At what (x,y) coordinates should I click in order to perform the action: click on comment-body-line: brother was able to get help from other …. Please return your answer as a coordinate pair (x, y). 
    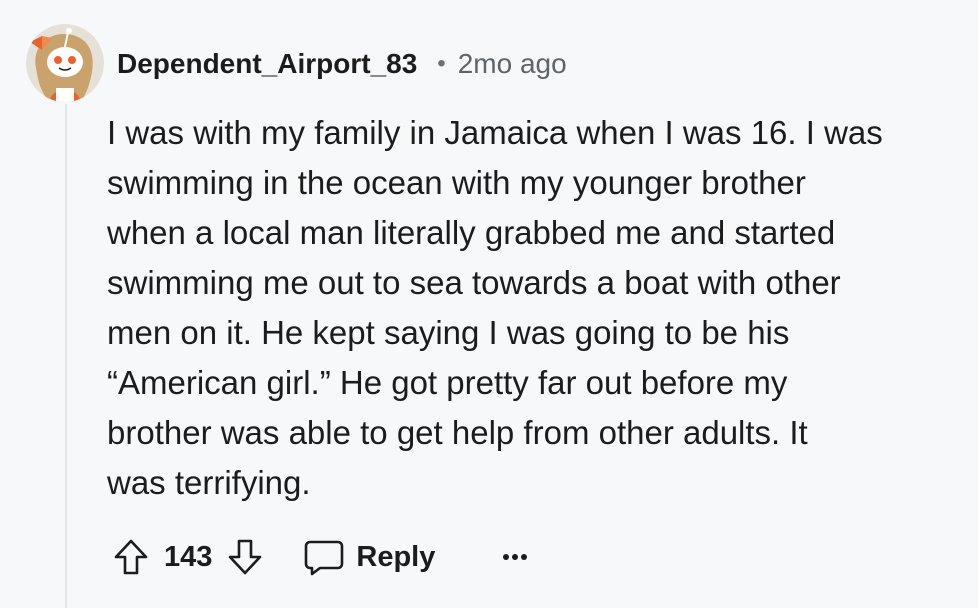
    Looking at the image, I should click on (457, 432).